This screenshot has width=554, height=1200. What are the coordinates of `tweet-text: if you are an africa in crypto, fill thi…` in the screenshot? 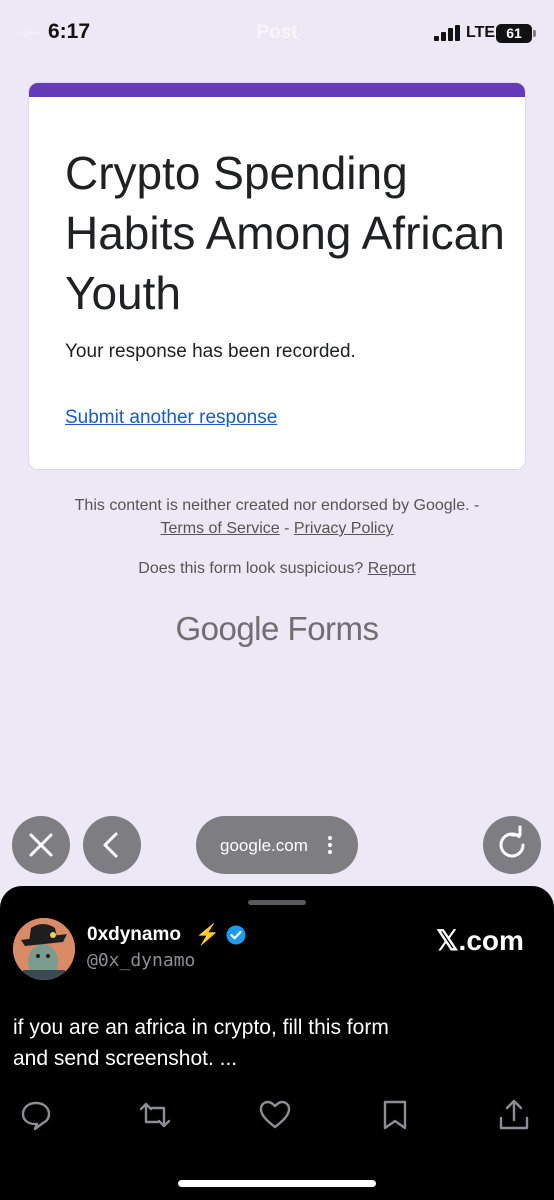 It's located at (203, 1043).